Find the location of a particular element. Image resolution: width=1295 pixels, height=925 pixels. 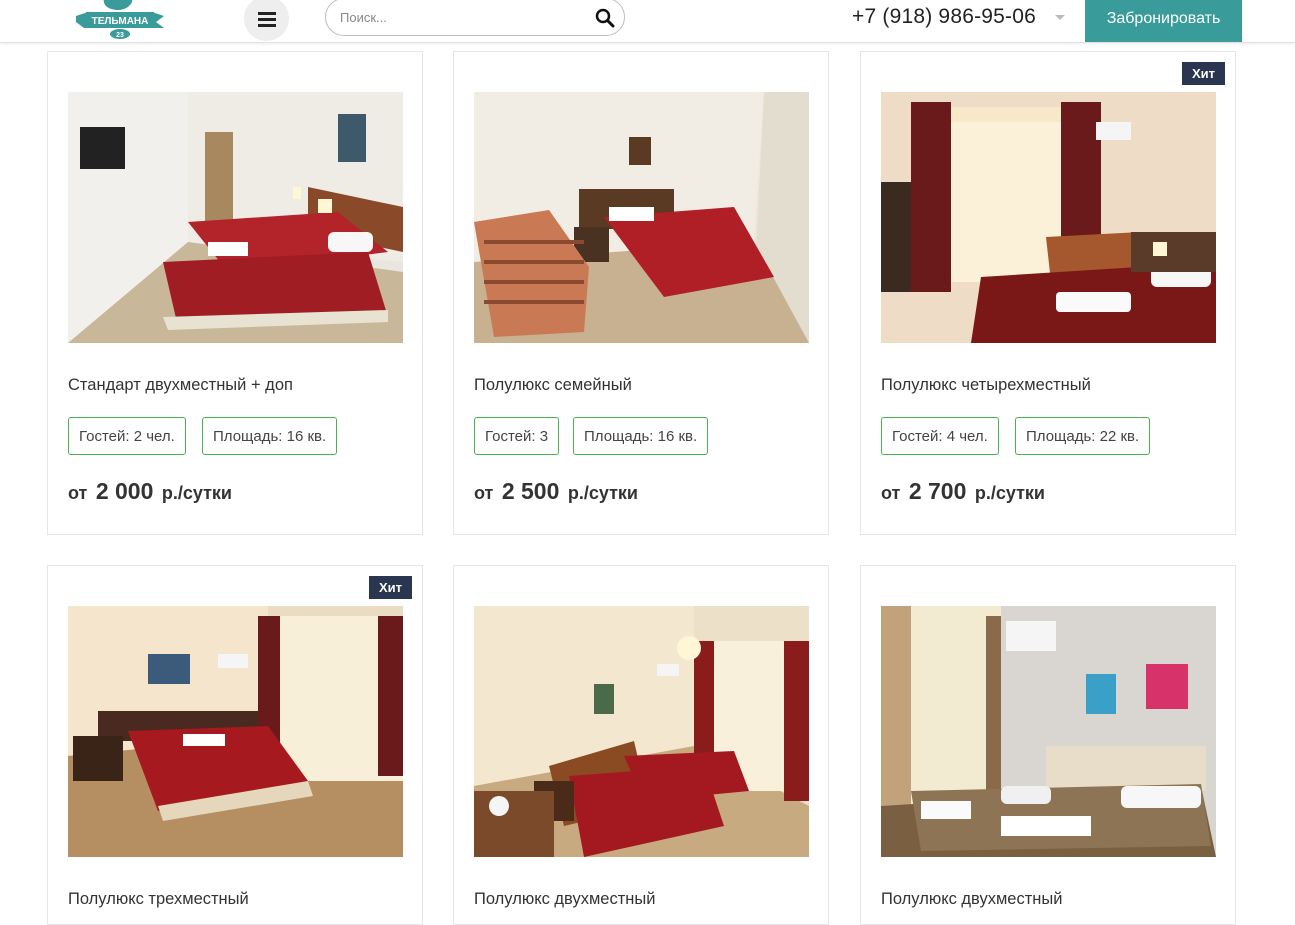

room-price: от 2 700 р./сутки is located at coordinates (963, 491).